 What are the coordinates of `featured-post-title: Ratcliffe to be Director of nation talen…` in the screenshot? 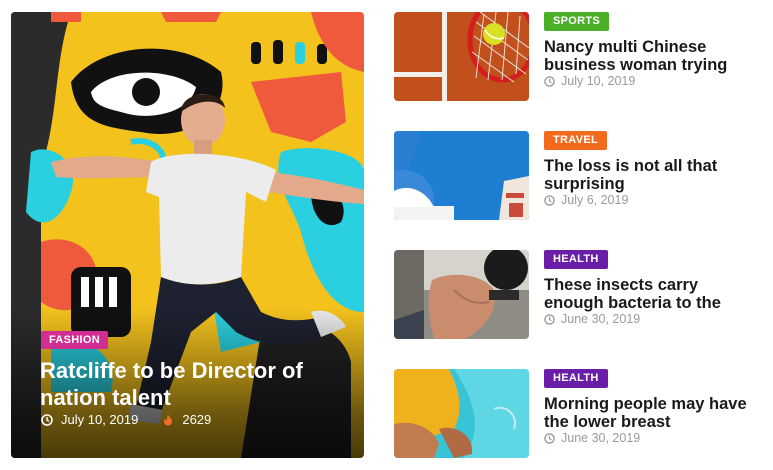 It's located at (190, 384).